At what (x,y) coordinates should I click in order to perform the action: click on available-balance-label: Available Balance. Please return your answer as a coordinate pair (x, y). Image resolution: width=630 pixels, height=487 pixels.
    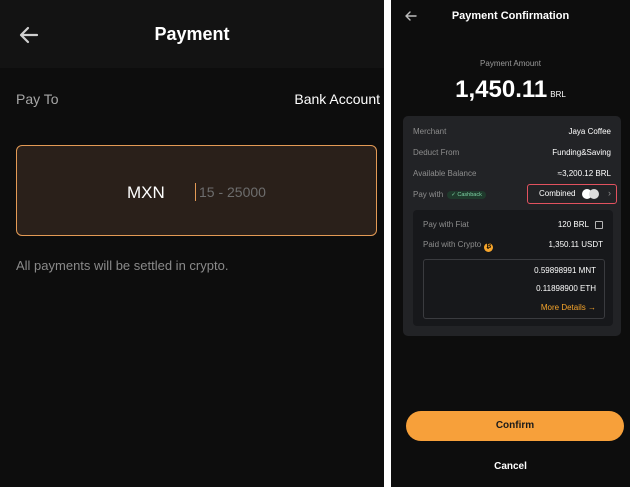
    Looking at the image, I should click on (445, 173).